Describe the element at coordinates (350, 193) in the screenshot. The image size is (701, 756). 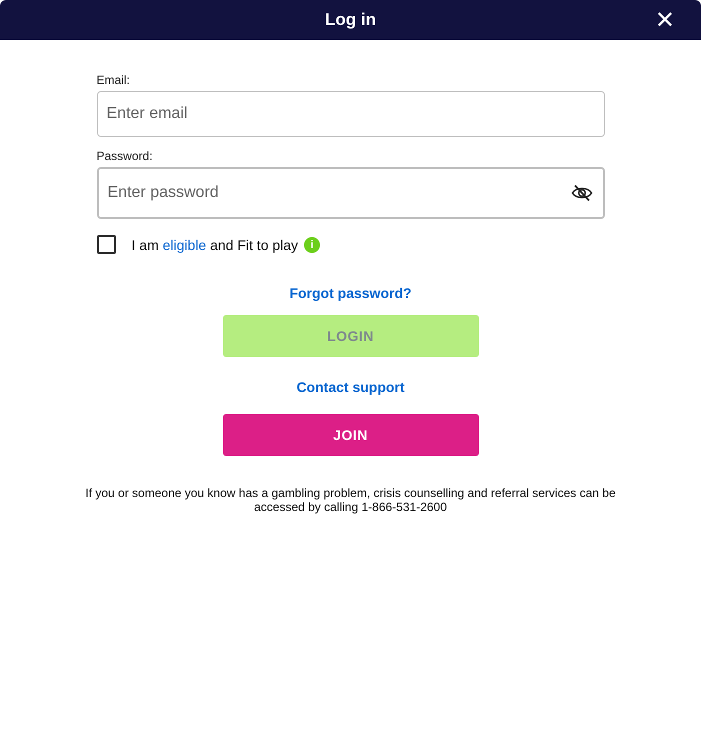
I see `password-field: Enter password` at that location.